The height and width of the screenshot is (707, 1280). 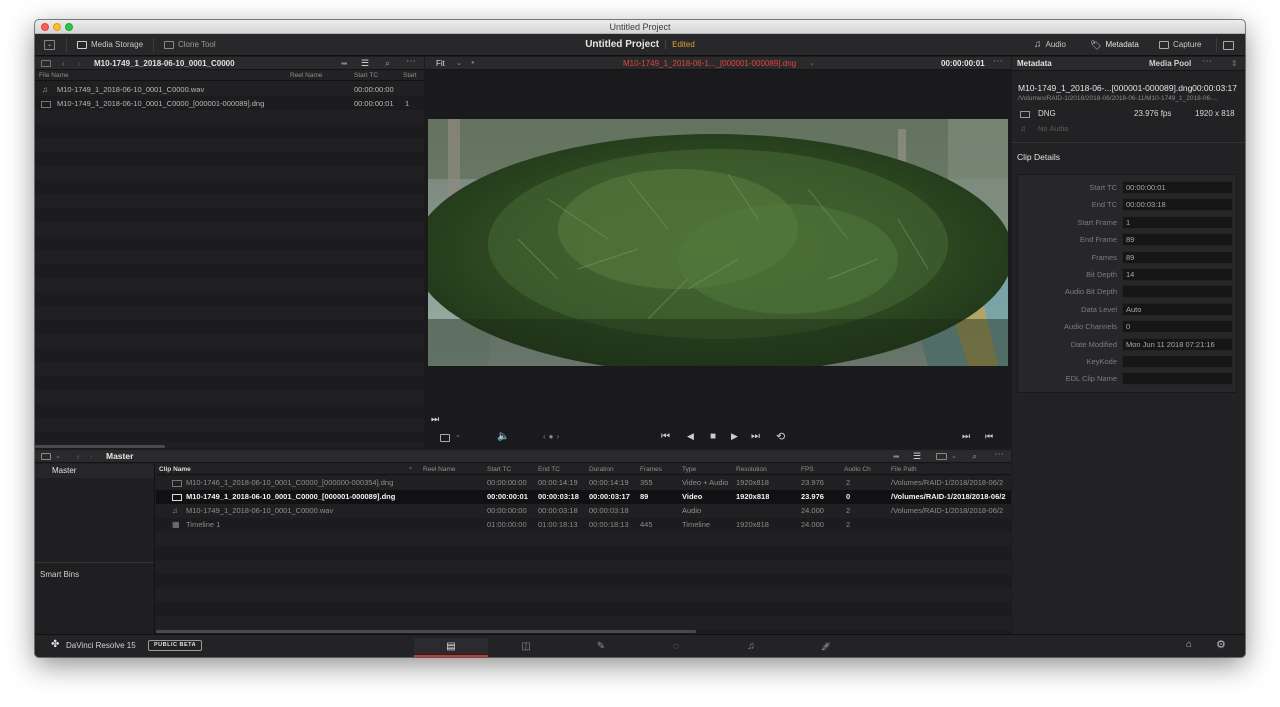 I want to click on col-audio-ch: Audio Ch, so click(x=857, y=469).